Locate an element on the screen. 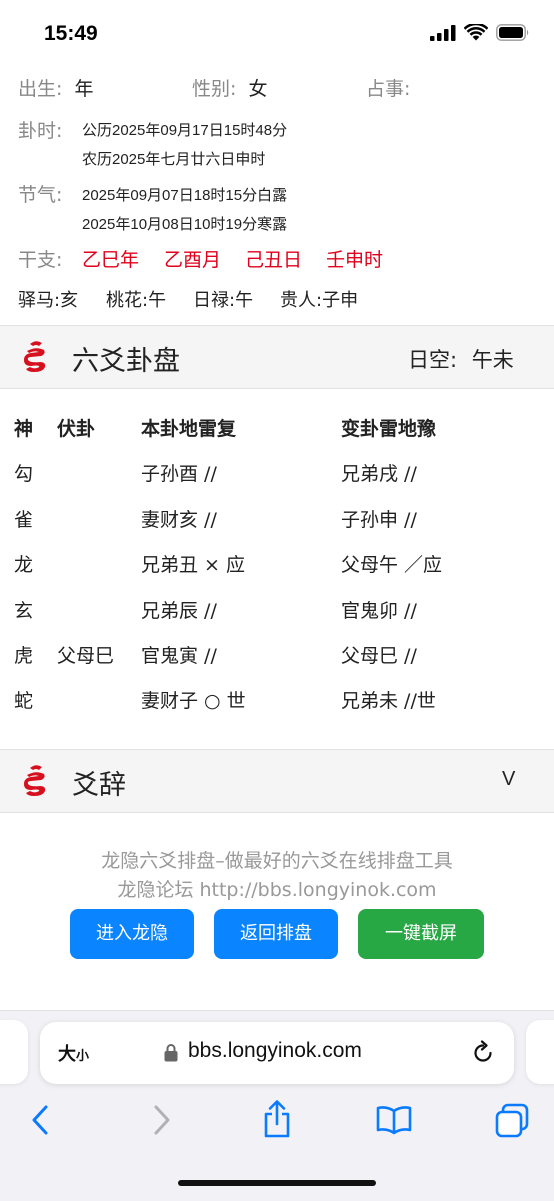 The width and height of the screenshot is (554, 1201). bookmarks-icon is located at coordinates (394, 1120).